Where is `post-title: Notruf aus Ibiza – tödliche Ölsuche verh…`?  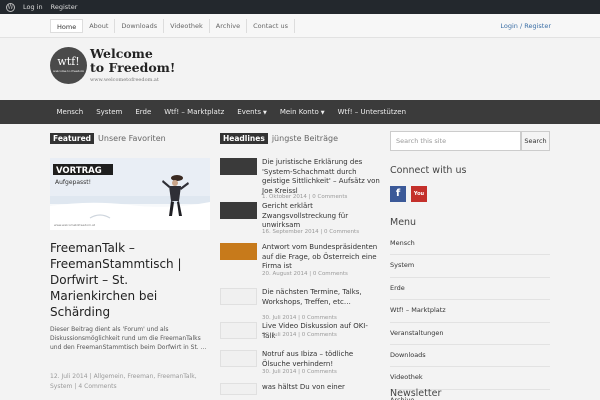 post-title: Notruf aus Ibiza – tödliche Ölsuche verh… is located at coordinates (321, 359).